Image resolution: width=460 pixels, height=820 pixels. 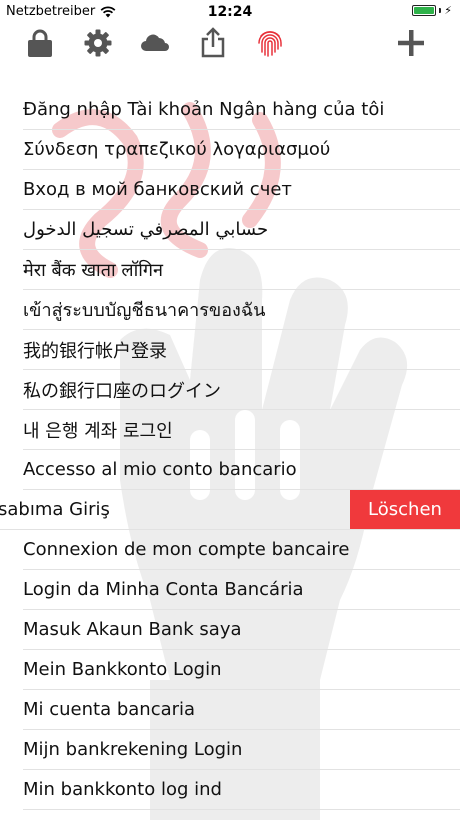 What do you see at coordinates (241, 350) in the screenshot?
I see `list-item: 我的银行帐户登录` at bounding box center [241, 350].